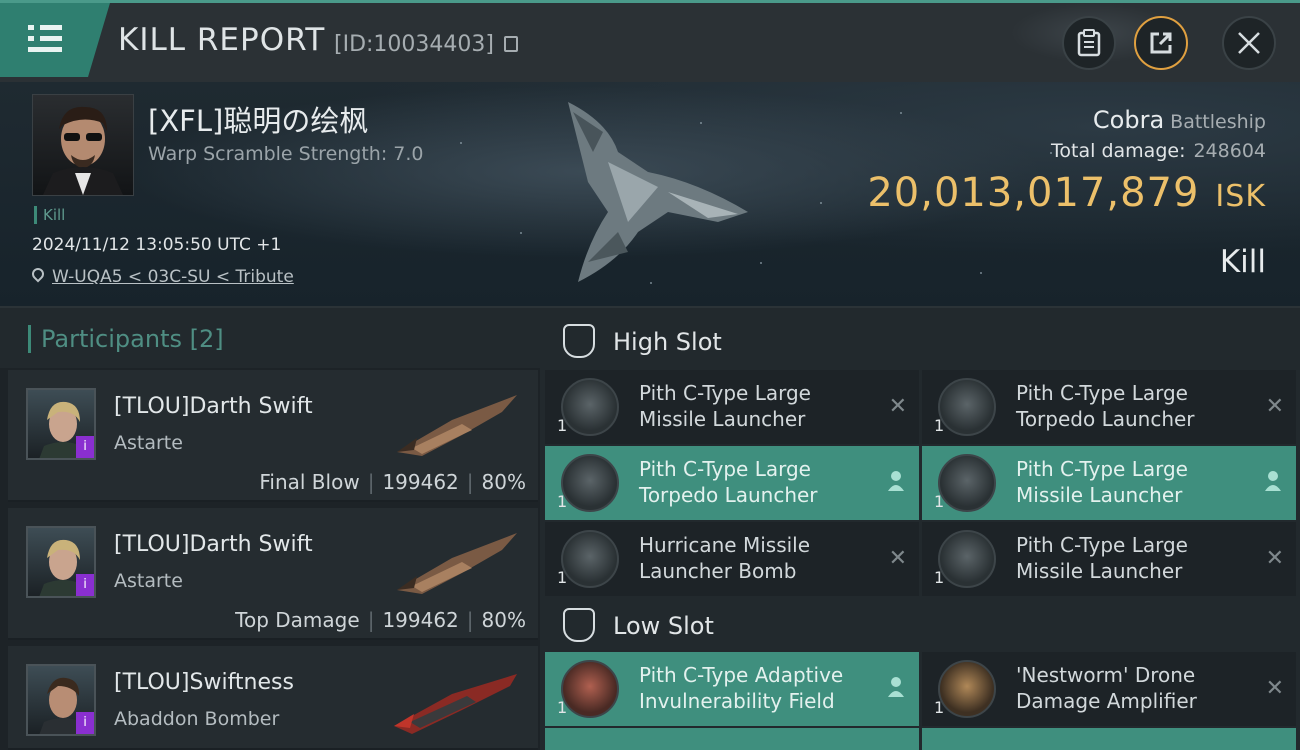  I want to click on participant-ship: Abaddon Bomber, so click(197, 719).